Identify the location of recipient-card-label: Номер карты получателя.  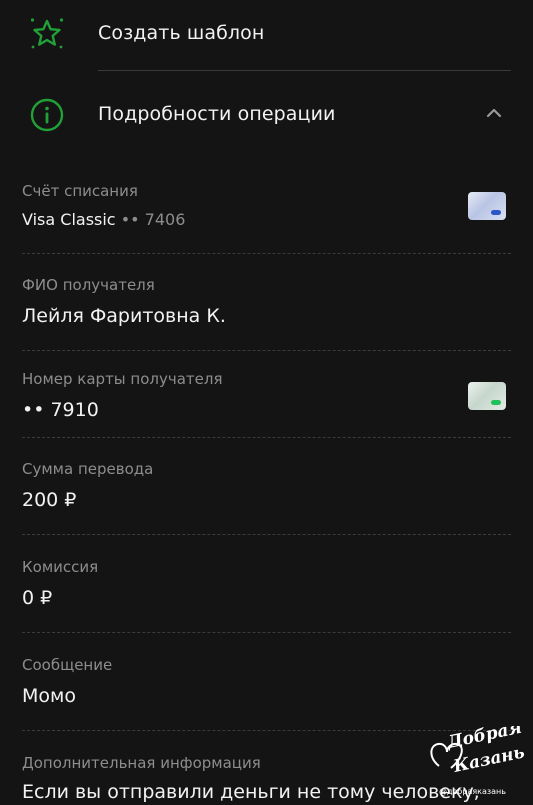
(122, 379).